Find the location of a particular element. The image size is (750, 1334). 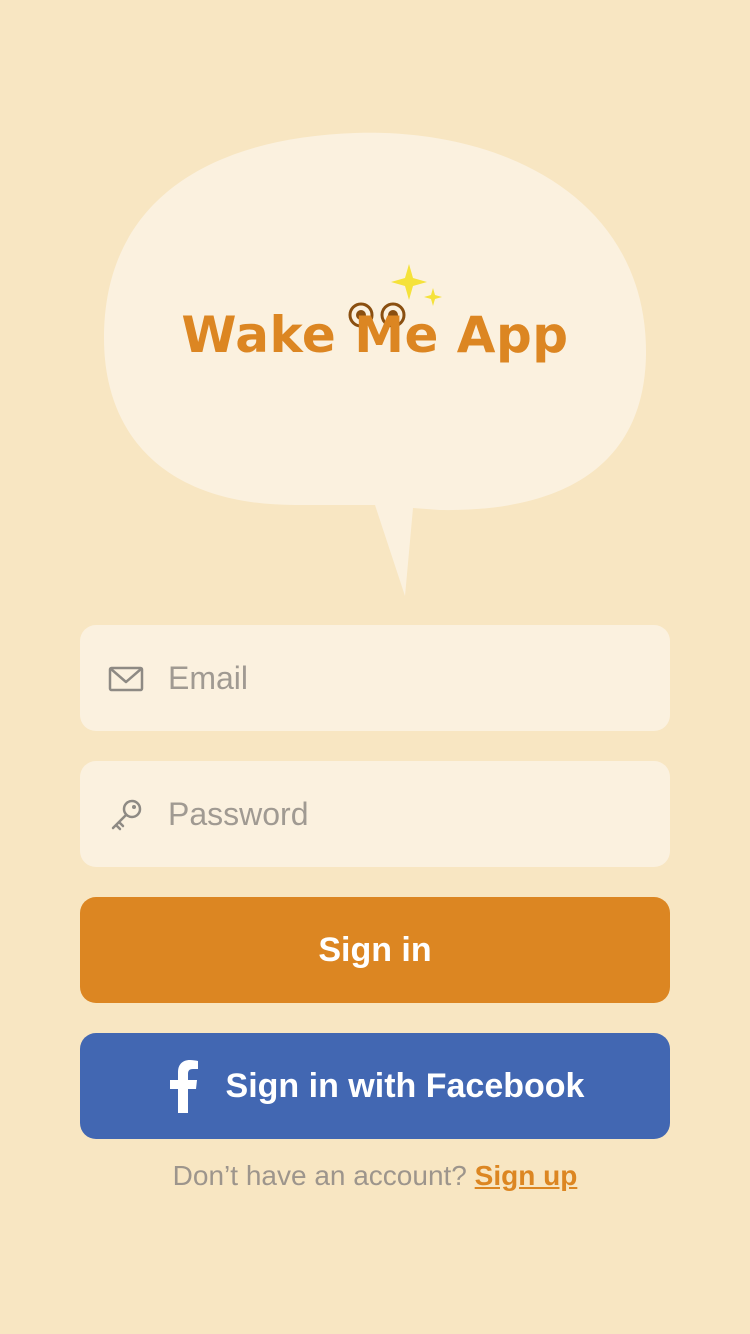

signup-prompt-text: Don’t have an account? is located at coordinates (319, 1175).